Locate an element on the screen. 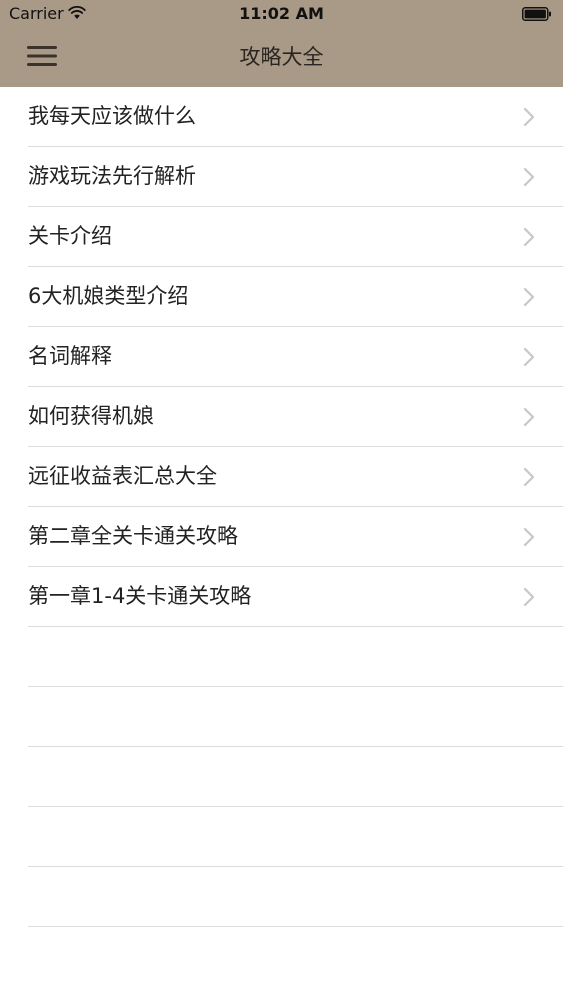  list-item-label: 游戏玩法先行解析 is located at coordinates (112, 176).